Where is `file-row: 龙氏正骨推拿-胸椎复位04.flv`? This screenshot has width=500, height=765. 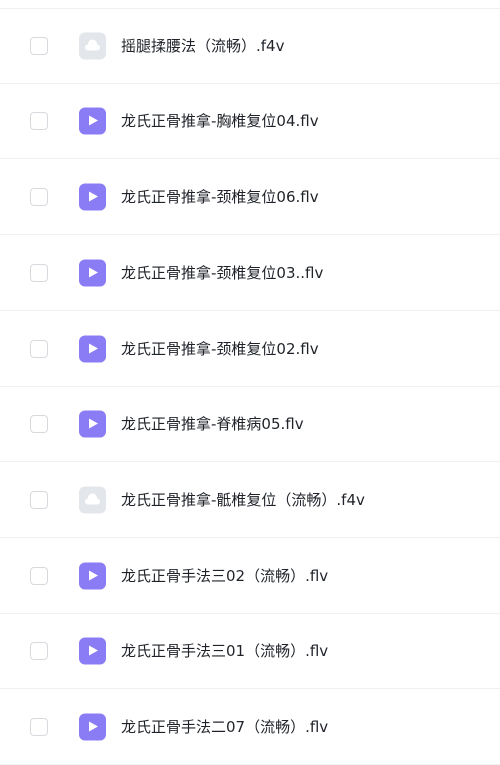 file-row: 龙氏正骨推拿-胸椎复位04.flv is located at coordinates (250, 121).